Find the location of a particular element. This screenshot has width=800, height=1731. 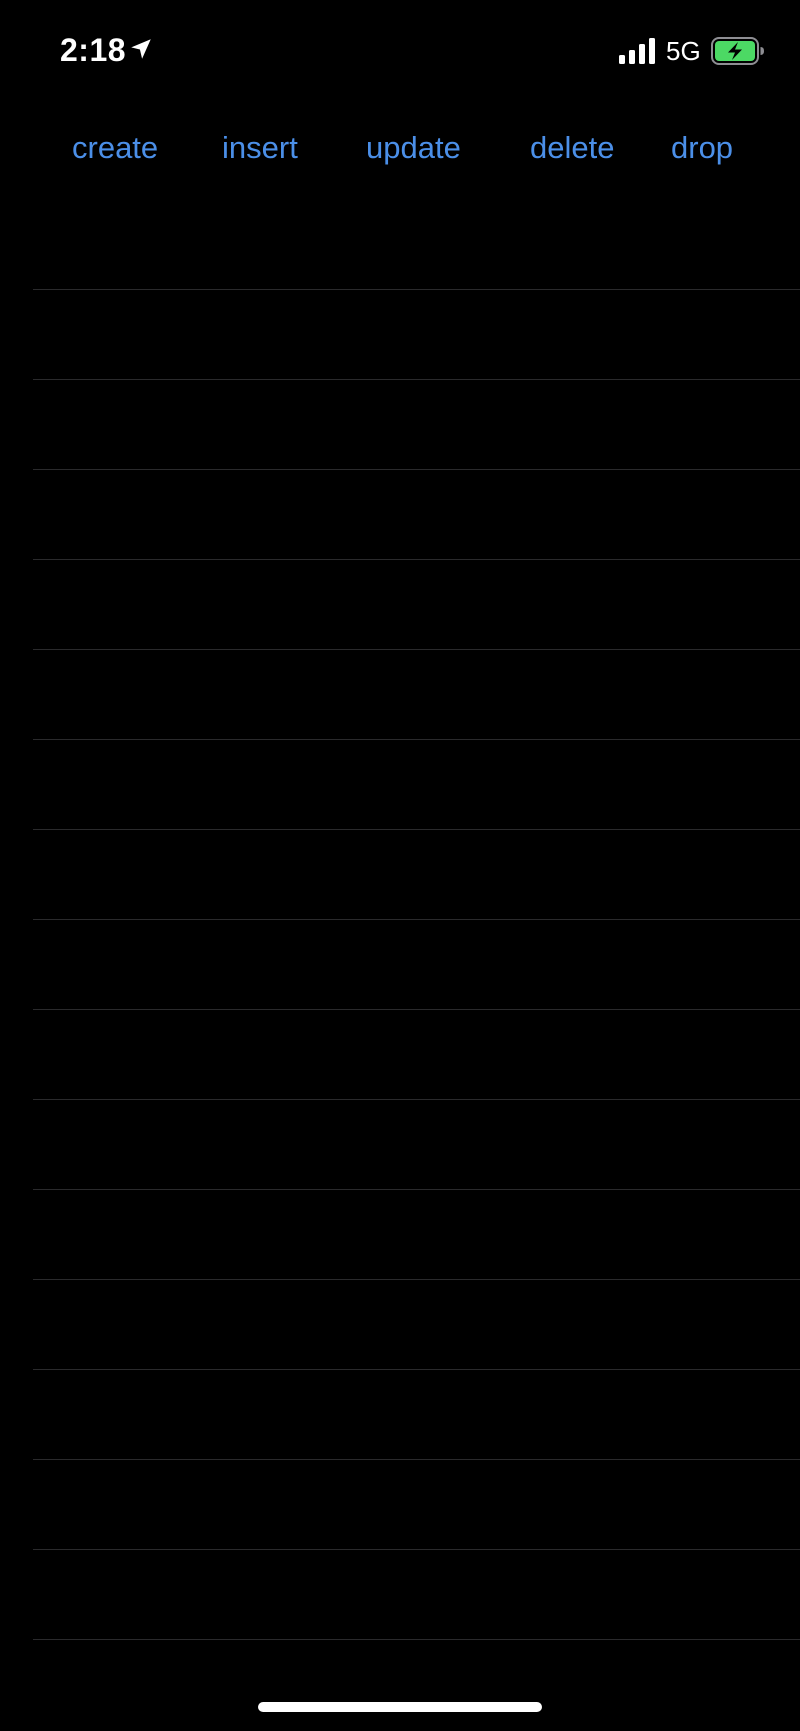

create-button: create is located at coordinates (115, 148).